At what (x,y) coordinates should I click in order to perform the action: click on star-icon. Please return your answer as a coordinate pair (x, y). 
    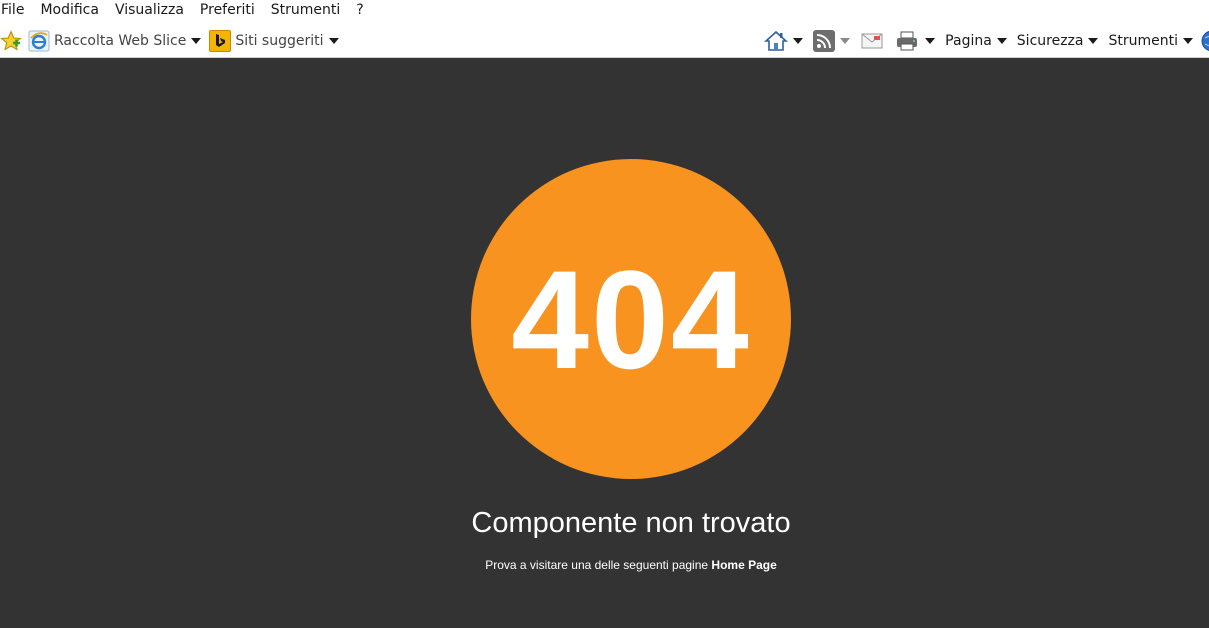
    Looking at the image, I should click on (11, 41).